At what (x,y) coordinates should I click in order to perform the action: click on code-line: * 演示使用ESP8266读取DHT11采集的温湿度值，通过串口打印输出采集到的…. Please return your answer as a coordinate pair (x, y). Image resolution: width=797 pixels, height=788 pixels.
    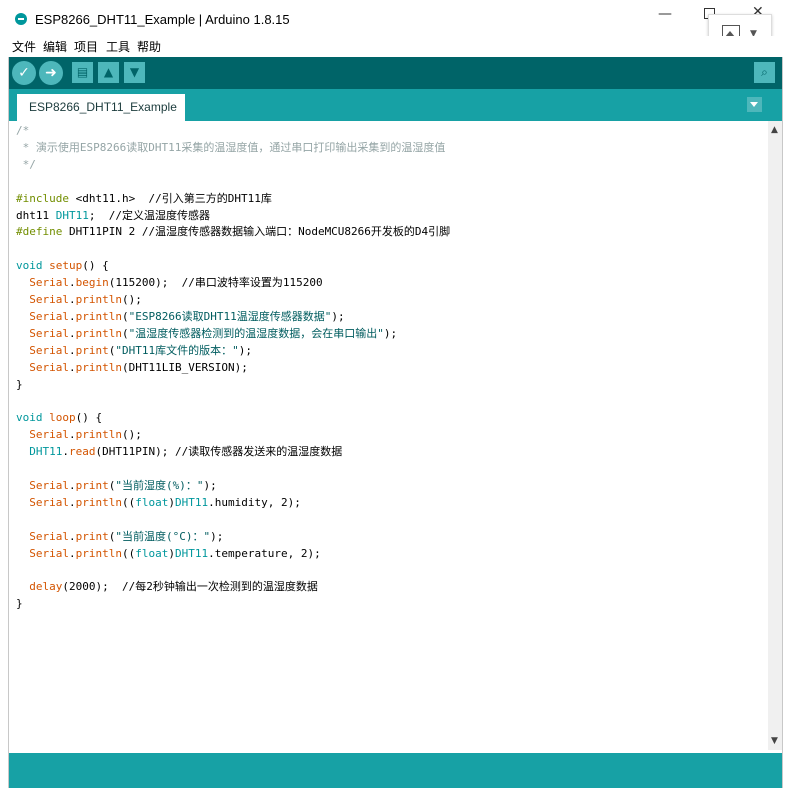
    Looking at the image, I should click on (231, 147).